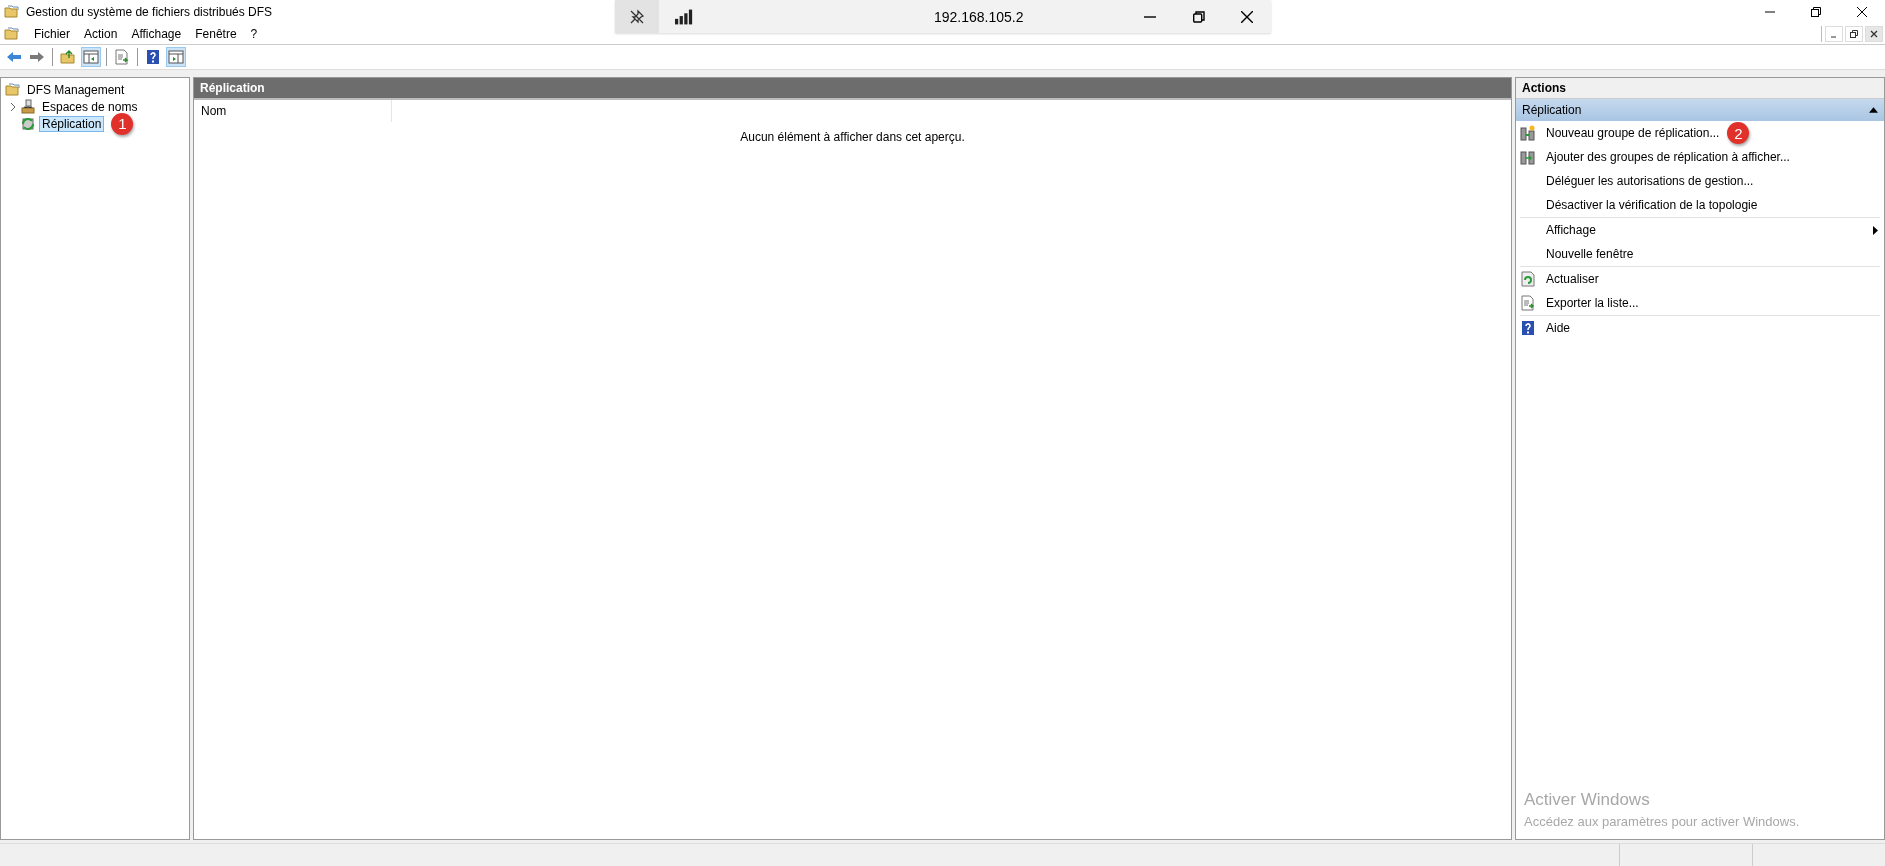 This screenshot has width=1885, height=866. I want to click on pane-header: Réplication, so click(852, 89).